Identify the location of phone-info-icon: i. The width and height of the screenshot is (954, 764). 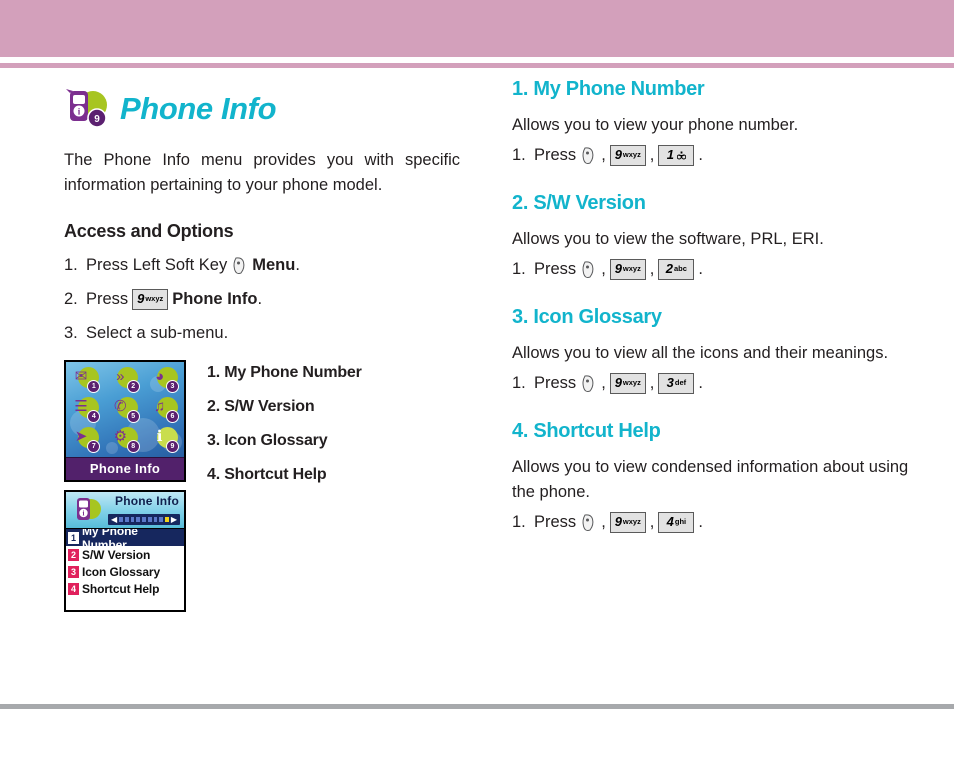
(87, 510).